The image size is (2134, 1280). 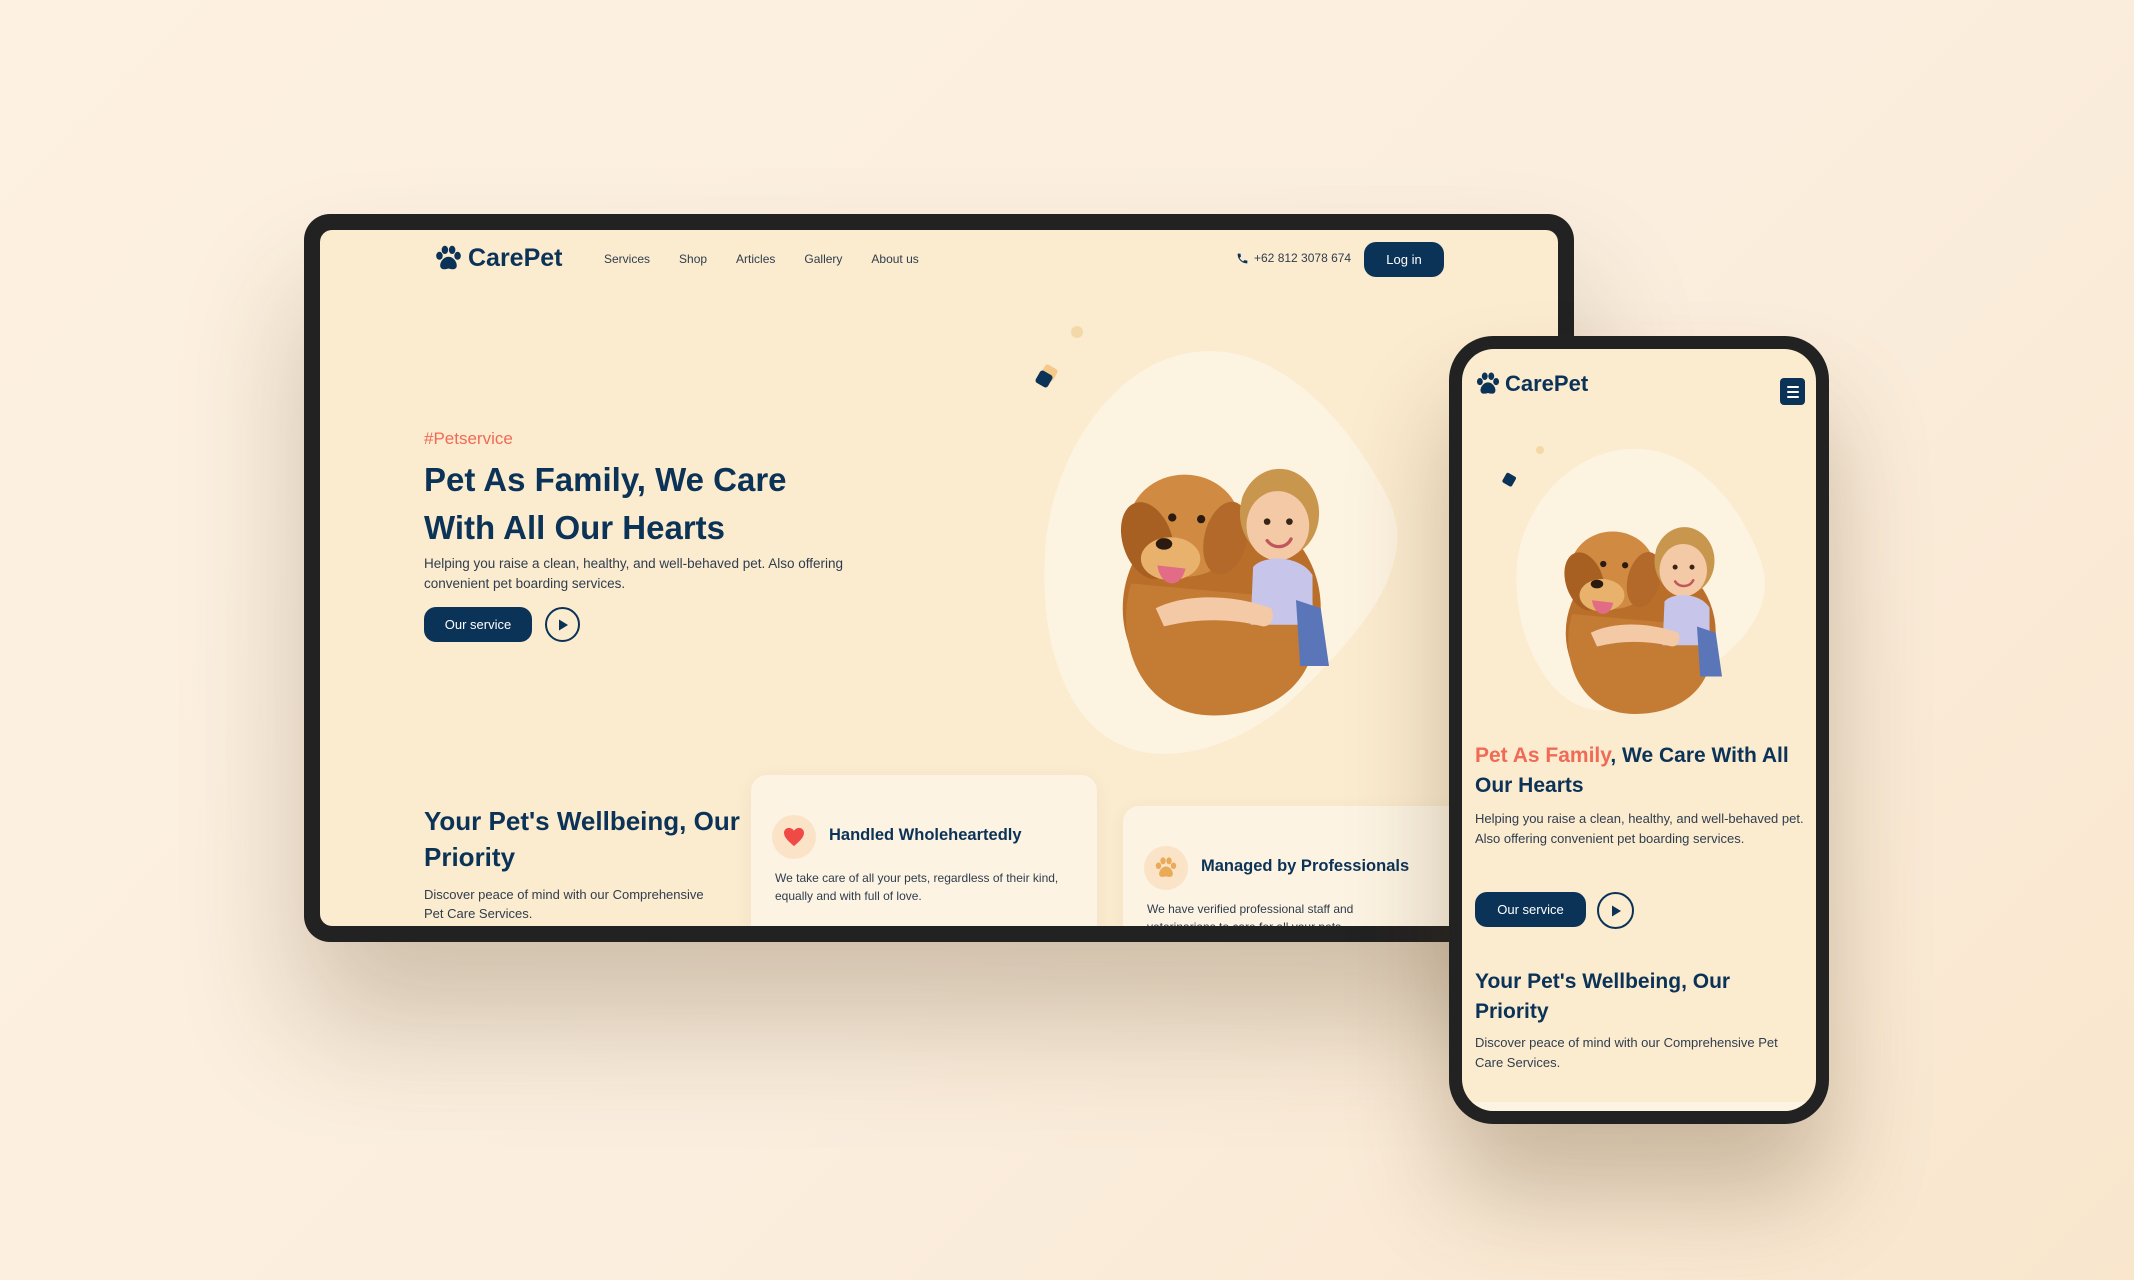 I want to click on hamburger-menu-button, so click(x=1792, y=391).